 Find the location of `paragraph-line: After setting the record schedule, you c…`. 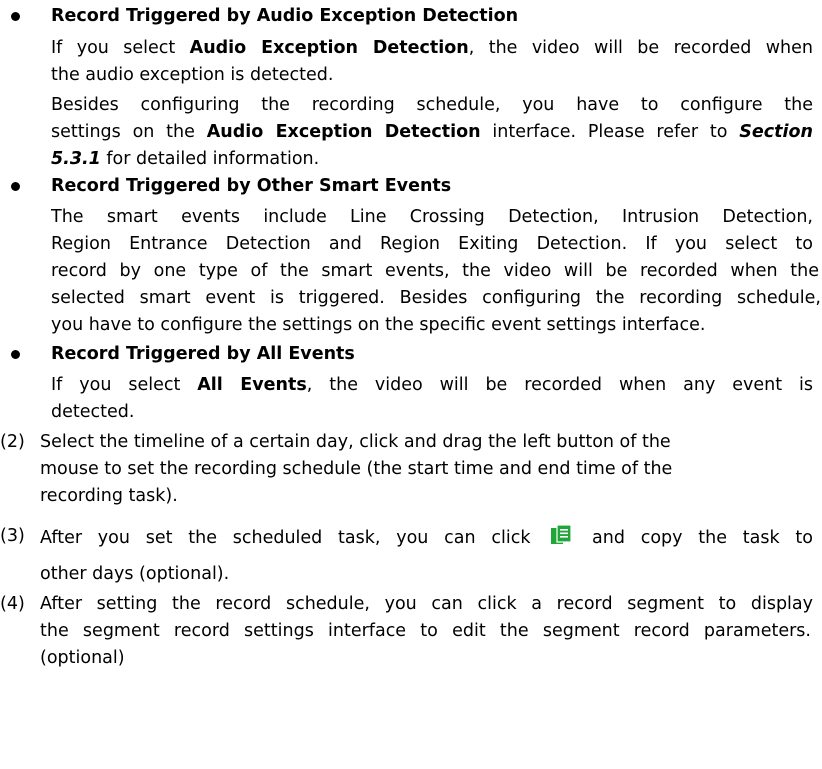

paragraph-line: After setting the record schedule, you c… is located at coordinates (426, 604).